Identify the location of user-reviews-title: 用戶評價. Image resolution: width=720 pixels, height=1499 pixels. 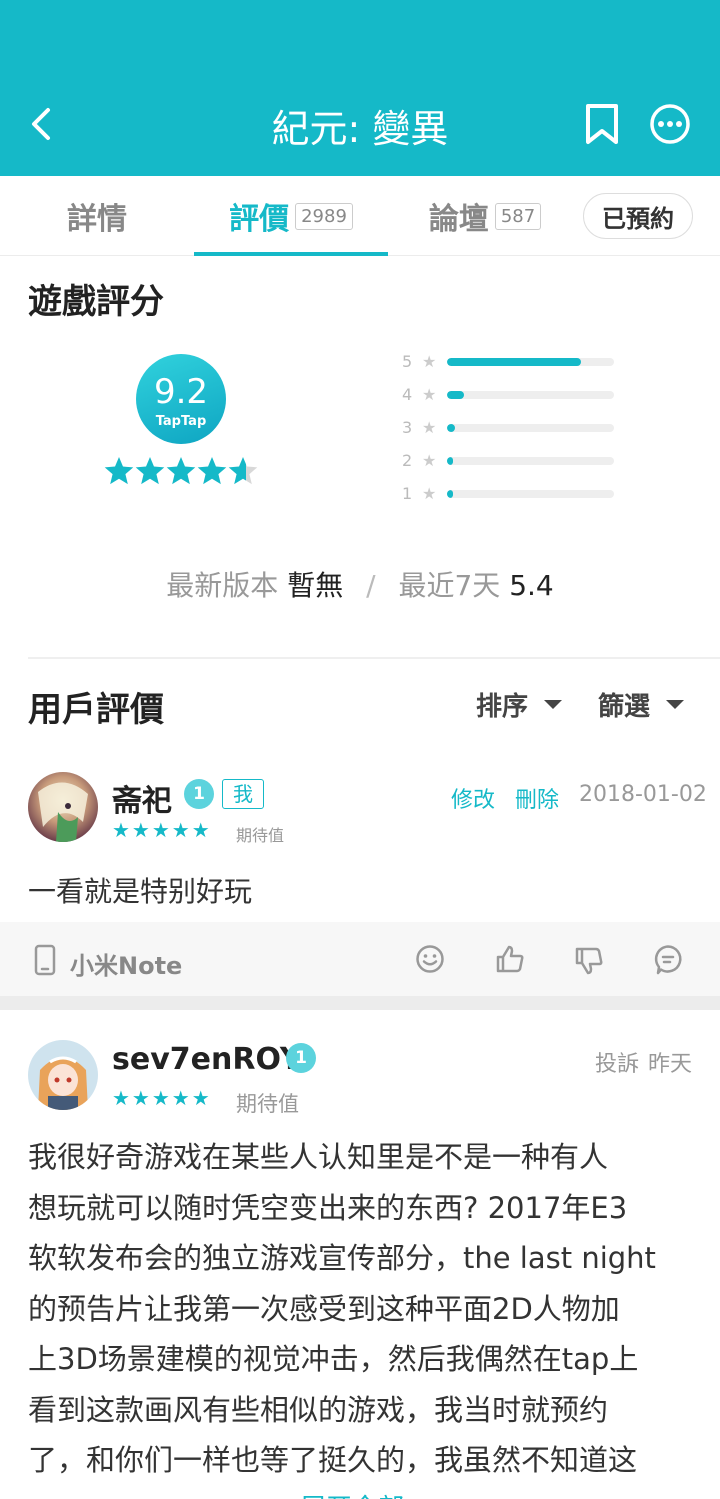
(96, 710).